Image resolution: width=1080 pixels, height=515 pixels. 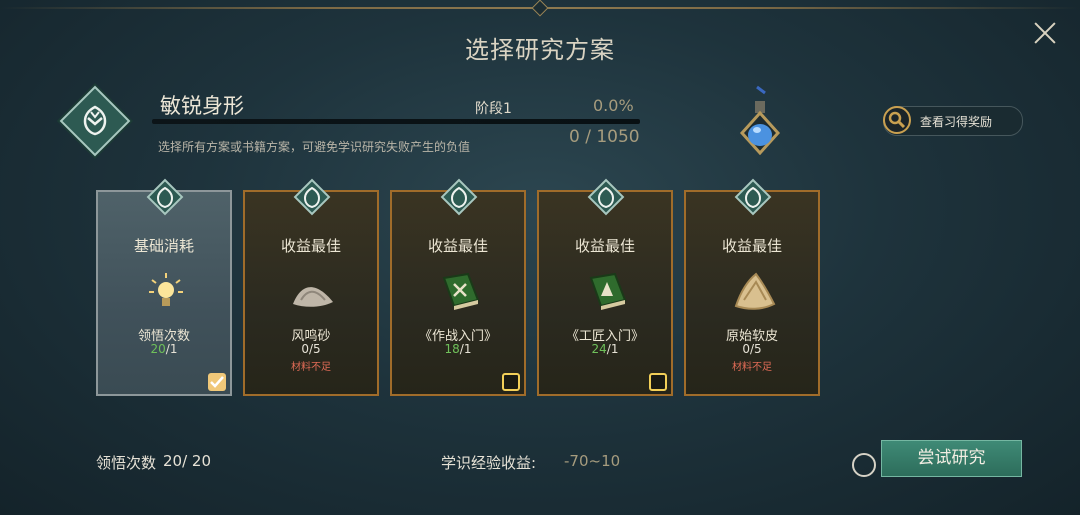 I want to click on potion-flask-icon, so click(x=760, y=119).